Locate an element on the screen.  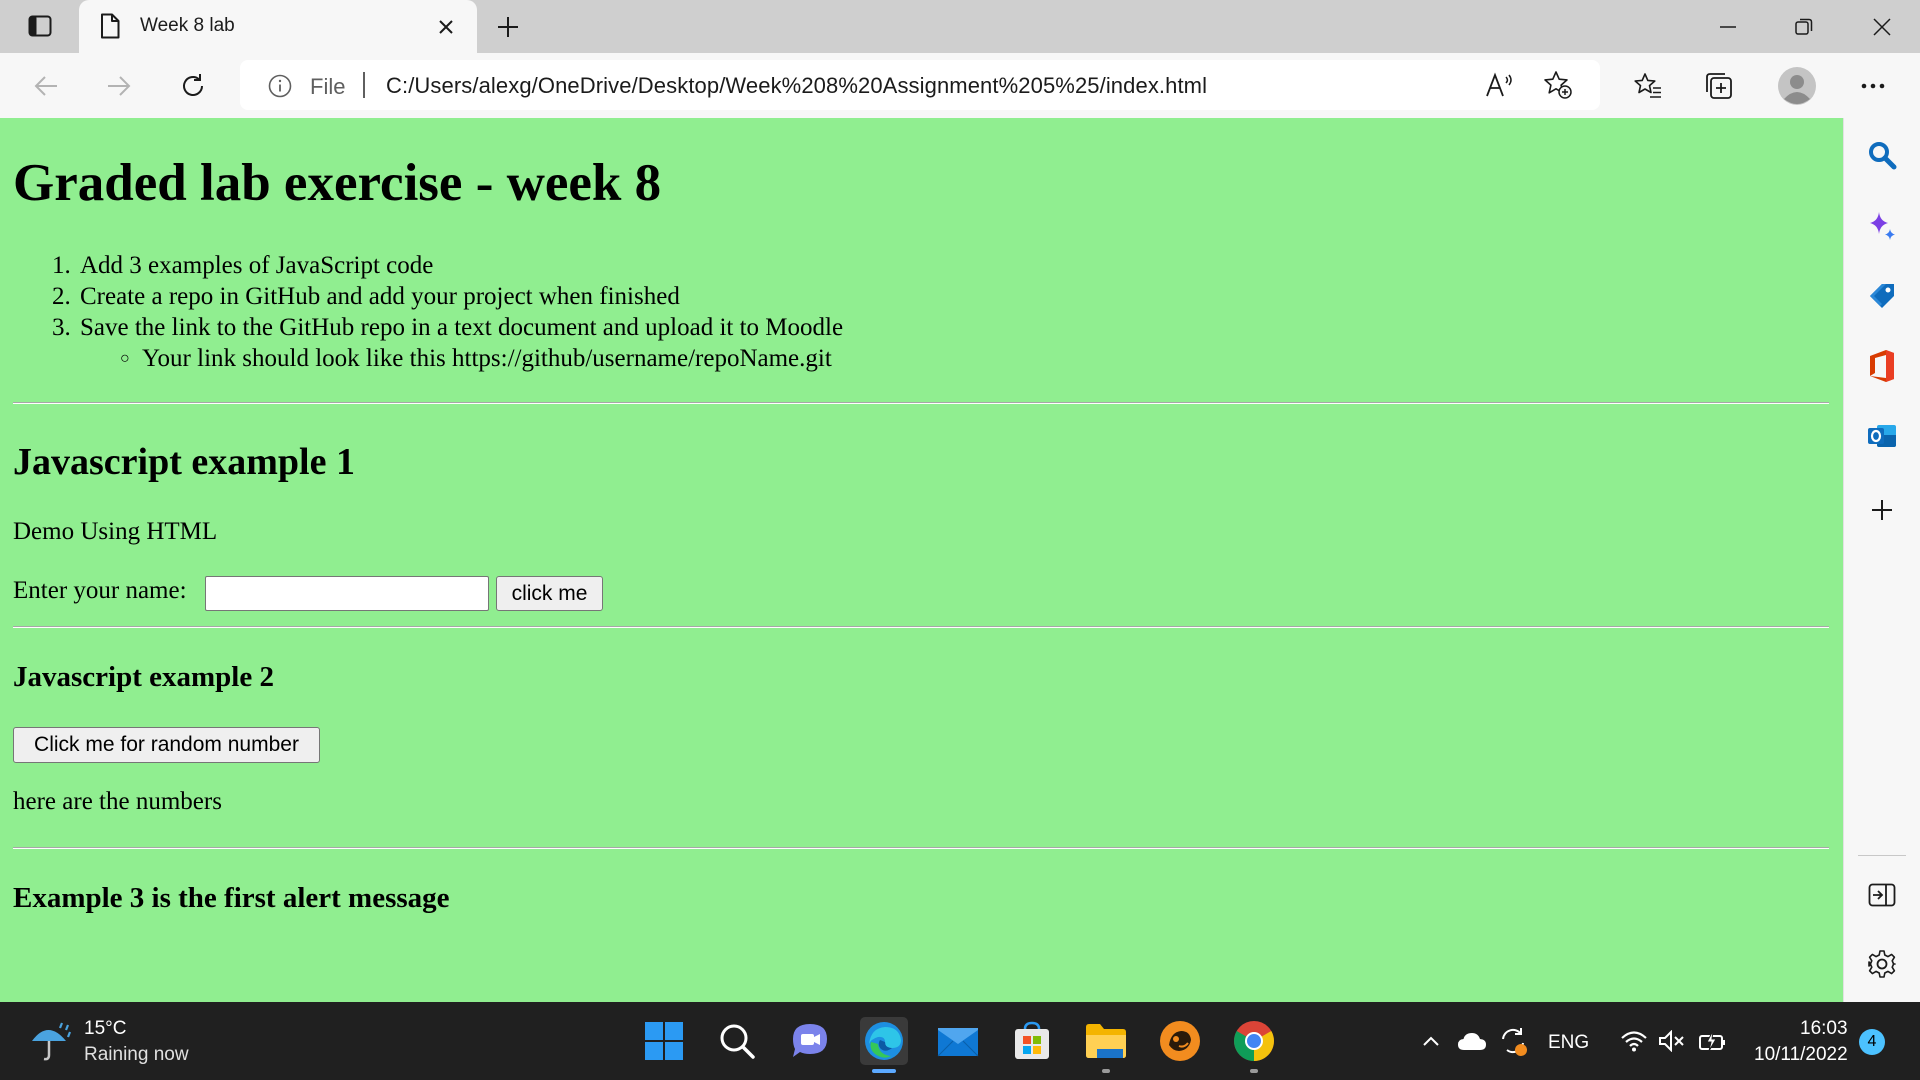
add-favorite-button is located at coordinates (1558, 85).